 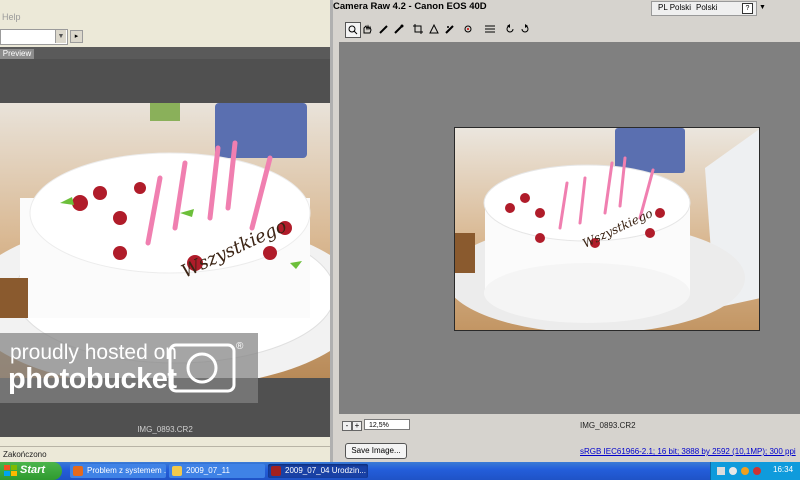 I want to click on taskbar-item-label: 2009_07_11, so click(x=208, y=470).